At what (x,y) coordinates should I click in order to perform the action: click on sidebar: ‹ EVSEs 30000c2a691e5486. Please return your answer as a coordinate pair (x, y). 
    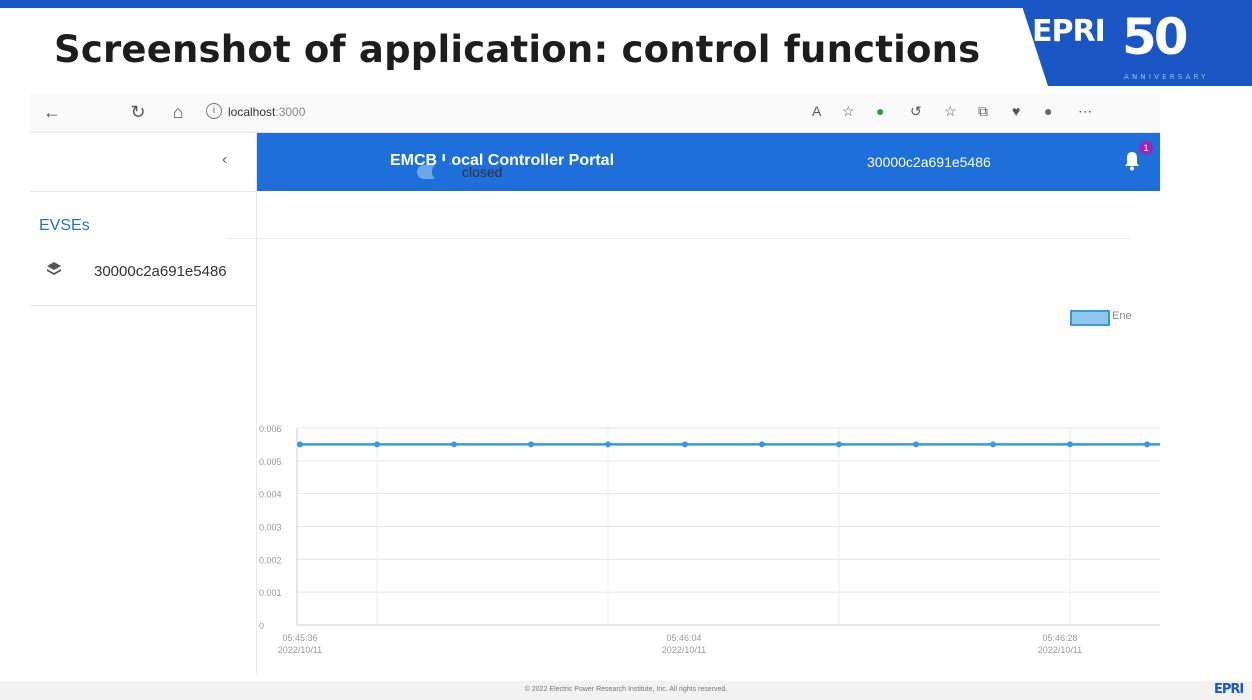
    Looking at the image, I should click on (143, 403).